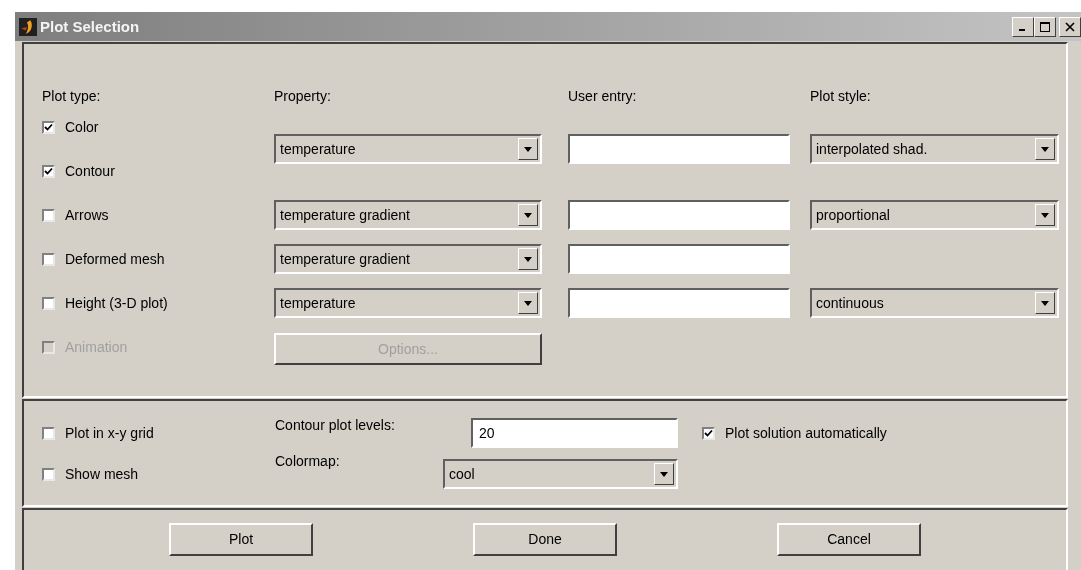 The image size is (1081, 570). Describe the element at coordinates (335, 425) in the screenshot. I see `contour-levels-label: Contour plot levels:` at that location.